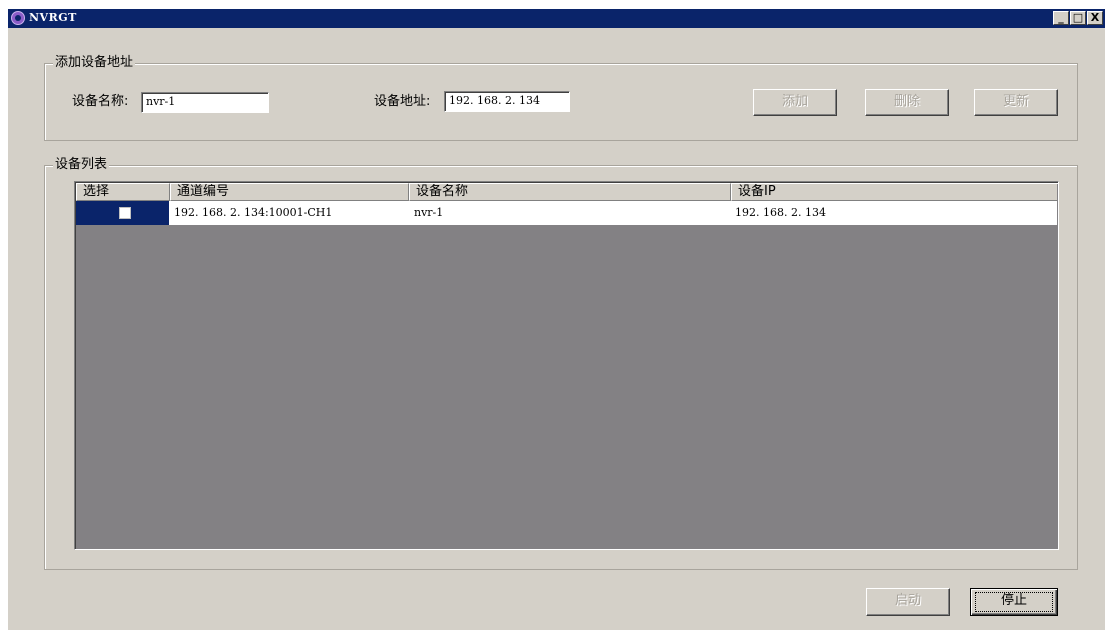  I want to click on start-button: 启动, so click(908, 602).